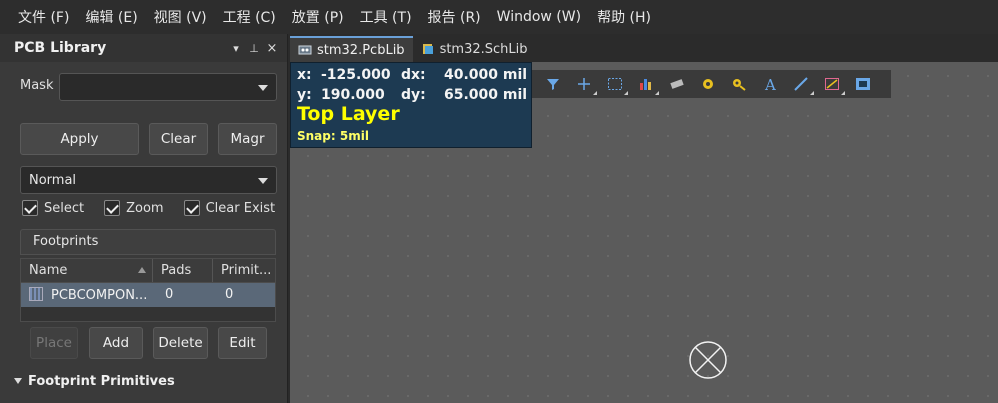 This screenshot has width=998, height=403. I want to click on menu-view: 视图 (V), so click(180, 17).